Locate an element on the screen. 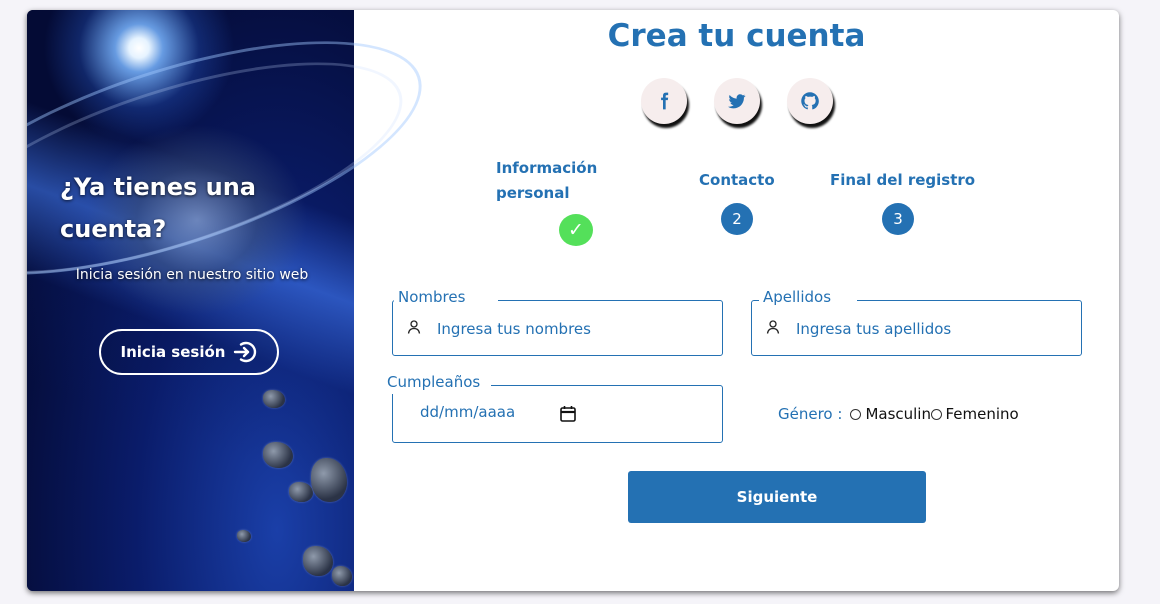  apellidos-fieldset: Apellidos is located at coordinates (916, 320).